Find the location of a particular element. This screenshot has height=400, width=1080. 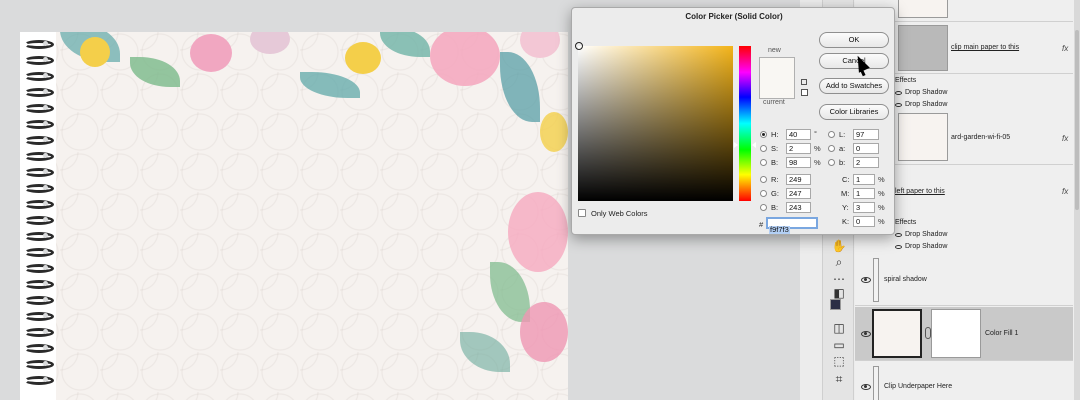

saturation-brightness-field is located at coordinates (655, 123).